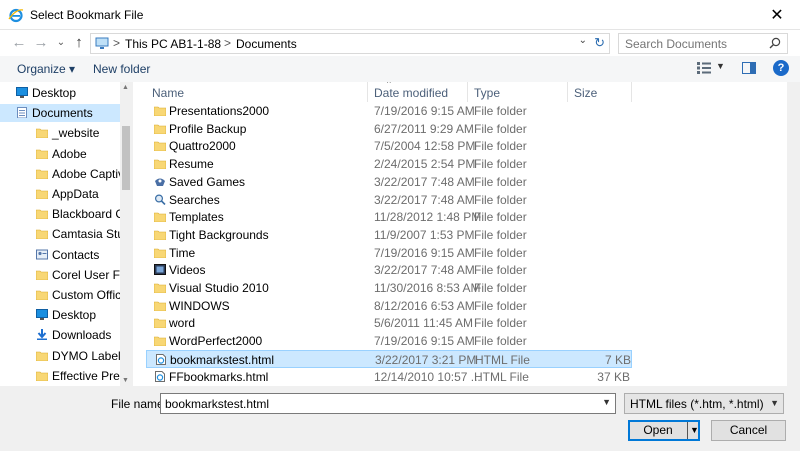  I want to click on sidebar-item-downloads: Downloads, so click(60, 335).